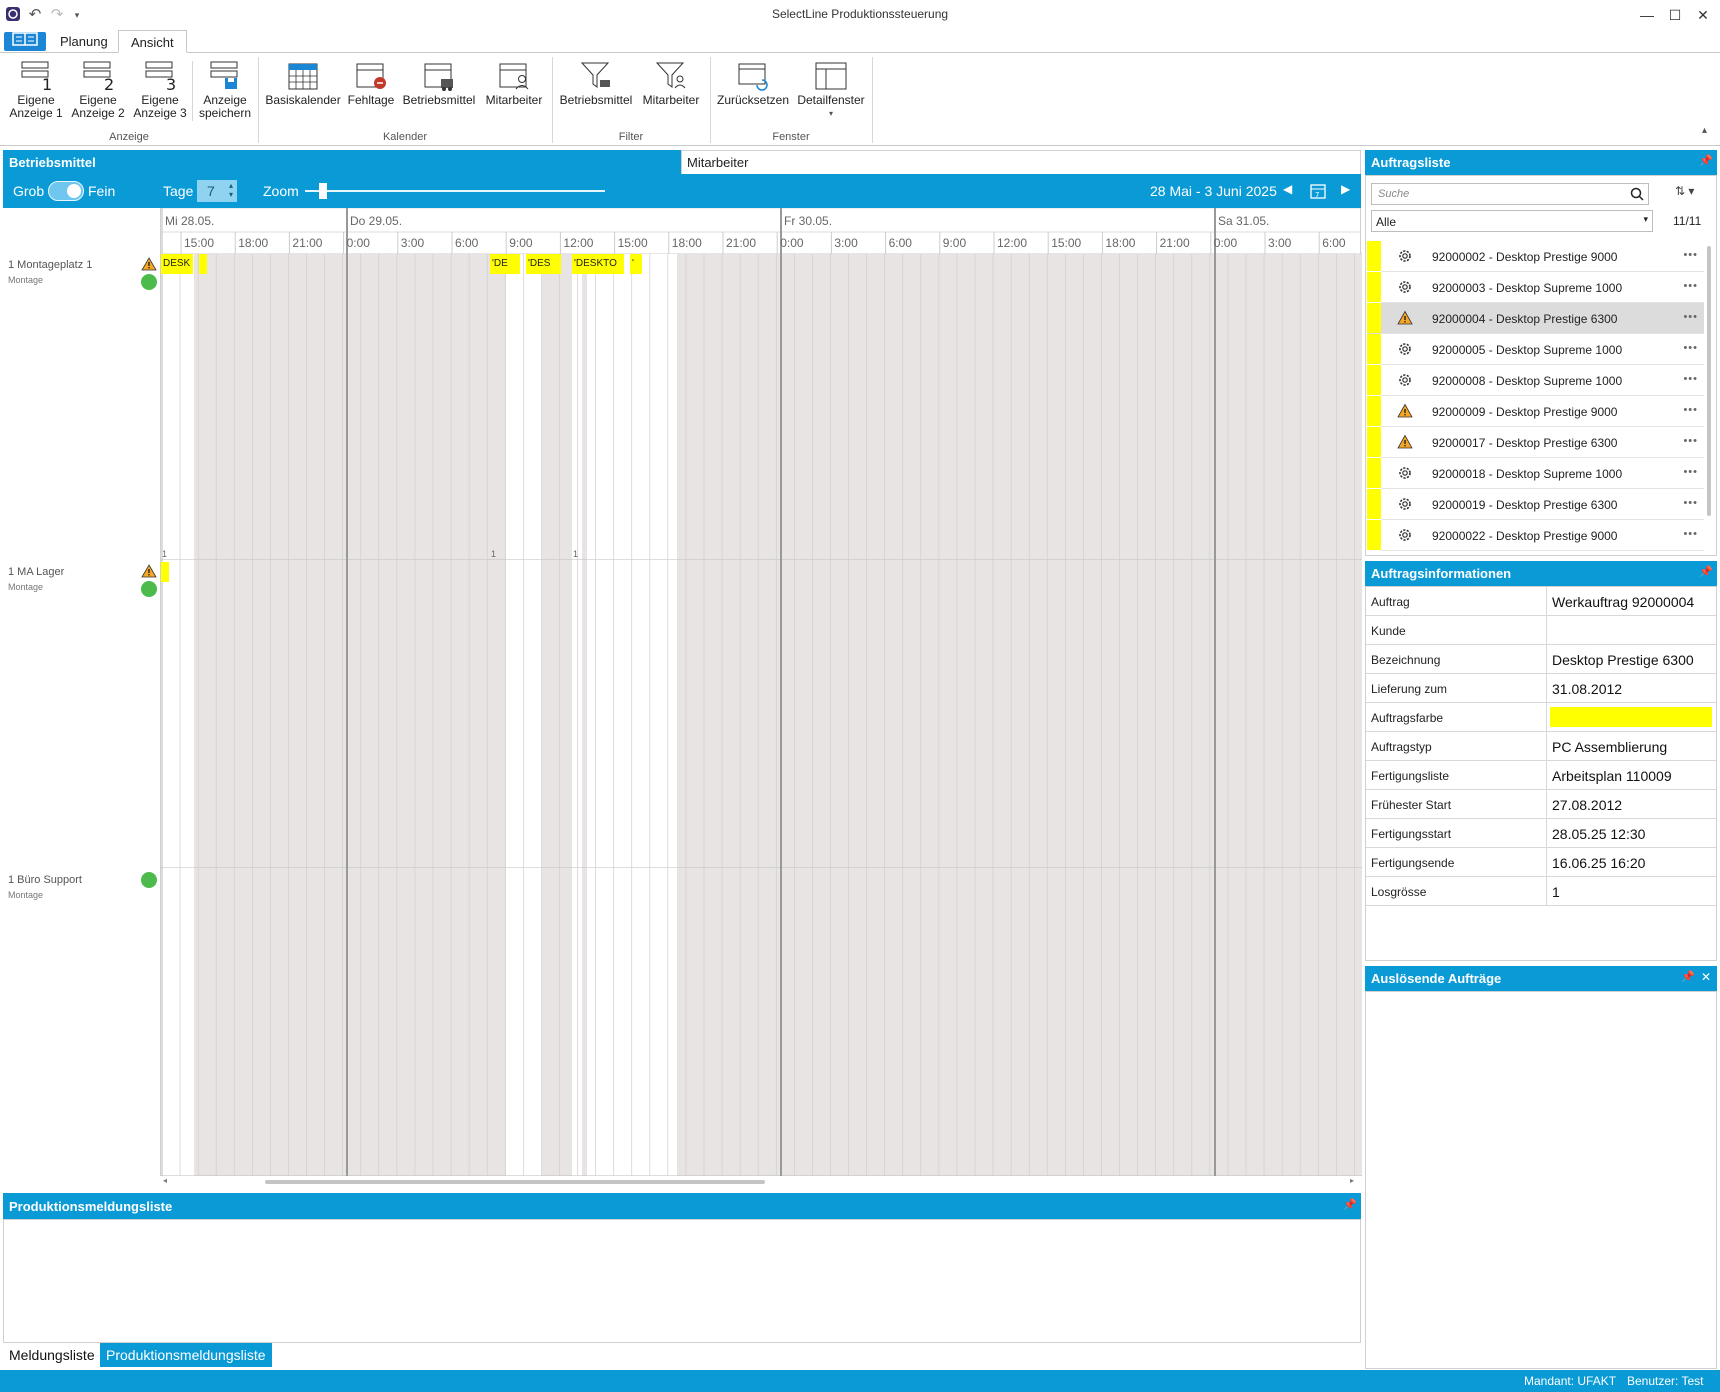  Describe the element at coordinates (1599, 834) in the screenshot. I see `info-value: 28.05.25 12:30` at that location.